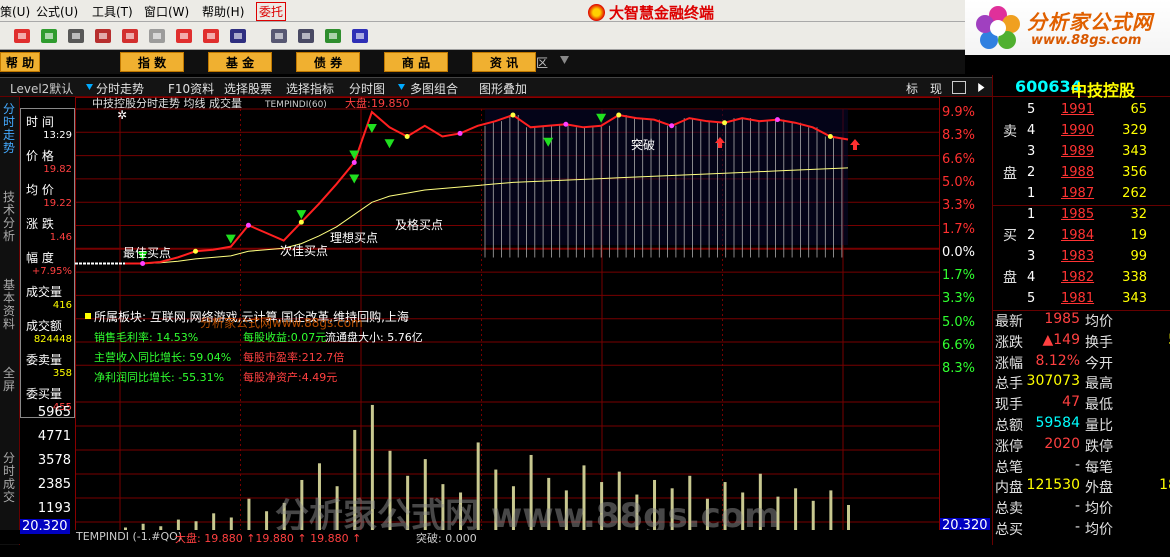 The width and height of the screenshot is (1170, 557). What do you see at coordinates (310, 88) in the screenshot?
I see `subtab-4: 选择指标` at bounding box center [310, 88].